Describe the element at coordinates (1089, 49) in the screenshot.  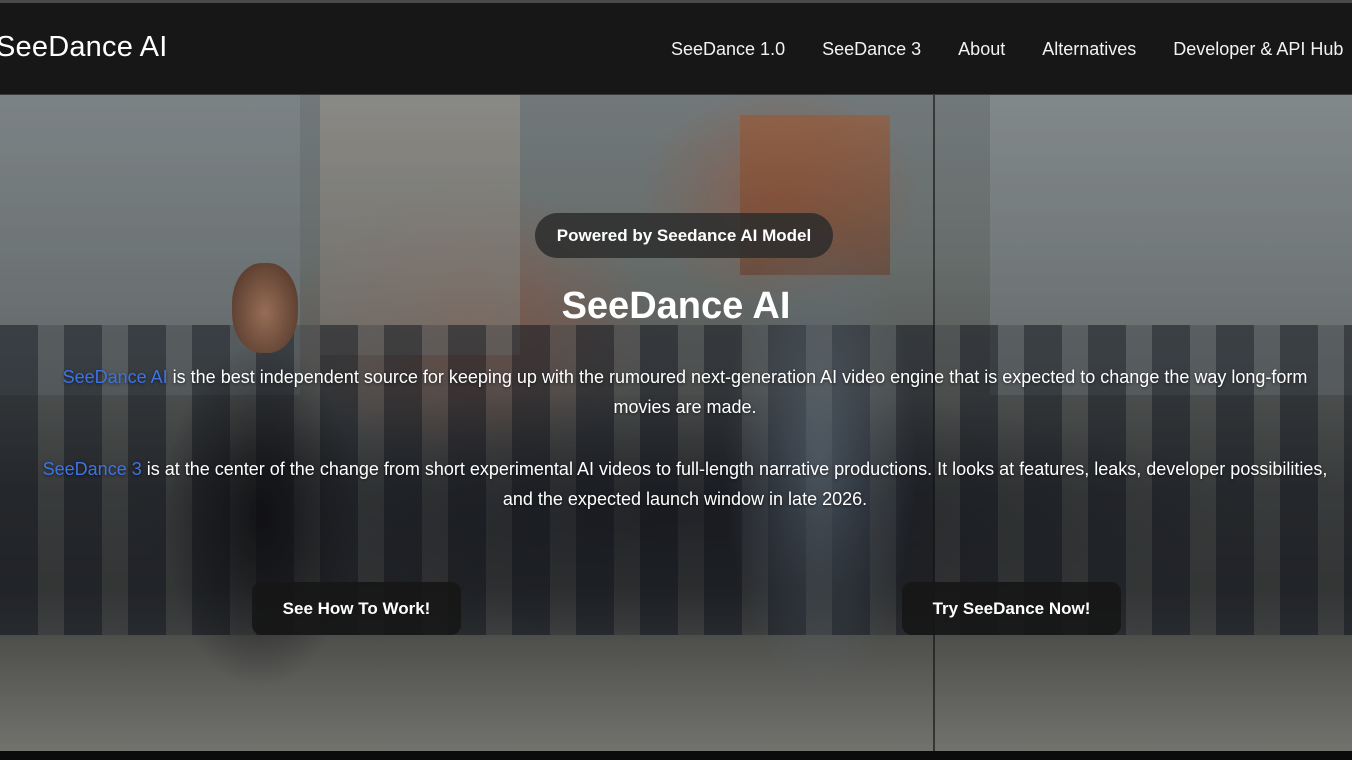
I see `nav-link-alternatives: Alternatives` at that location.